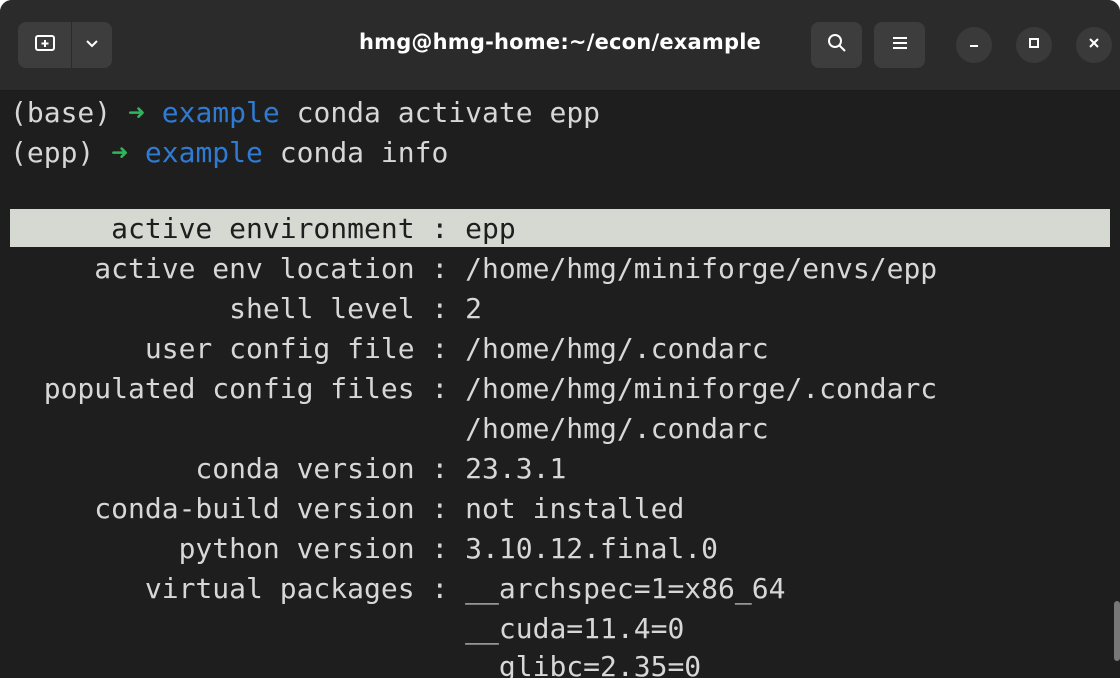  Describe the element at coordinates (560, 42) in the screenshot. I see `window-title: hmg@hmg-home:~/econ/example` at that location.